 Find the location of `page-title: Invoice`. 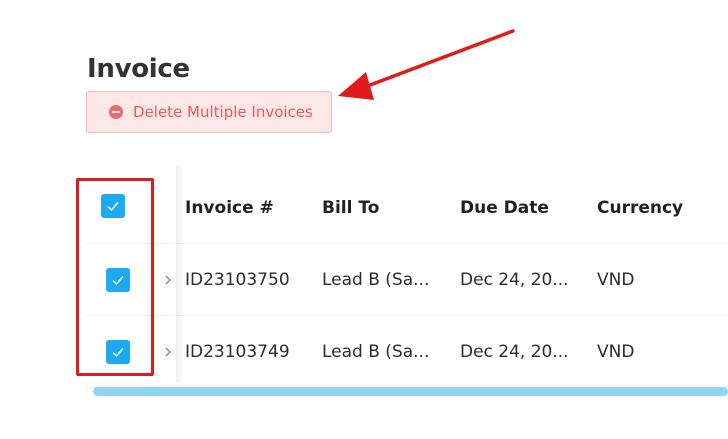

page-title: Invoice is located at coordinates (138, 69).